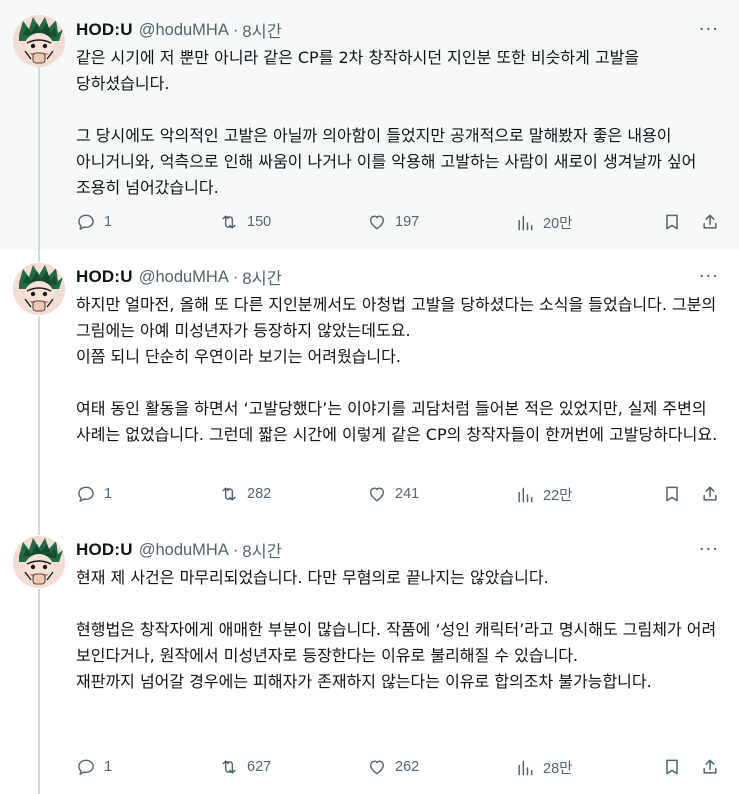  I want to click on action-bar: 1 627 262 28만, so click(400, 769).